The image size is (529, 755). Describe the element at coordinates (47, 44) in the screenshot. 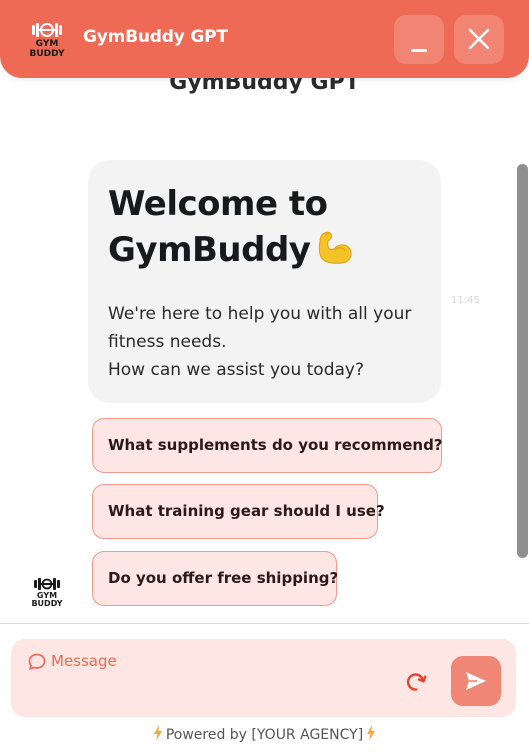

I see `svg-text: GYM` at that location.